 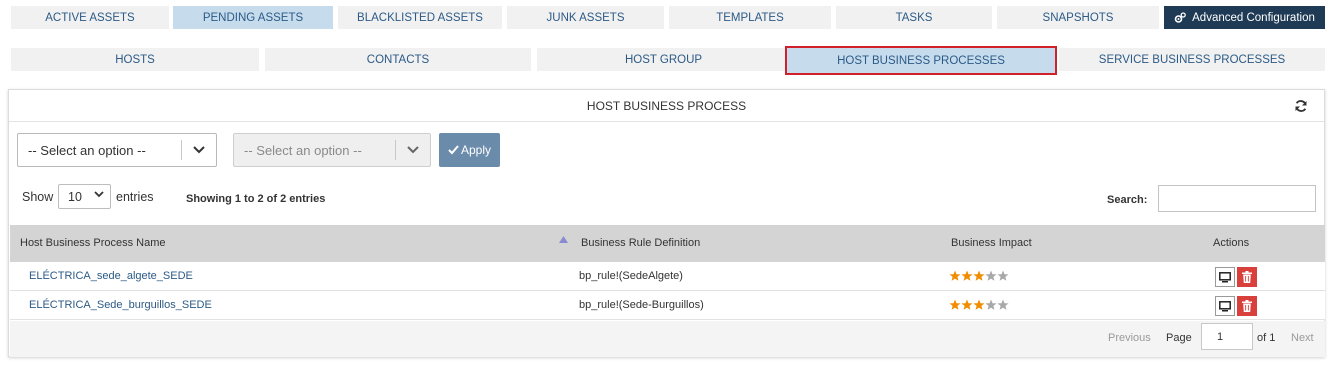 What do you see at coordinates (1192, 59) in the screenshot?
I see `subtab-service-business-processes: SERVICE BUSINESS PROCESSES` at bounding box center [1192, 59].